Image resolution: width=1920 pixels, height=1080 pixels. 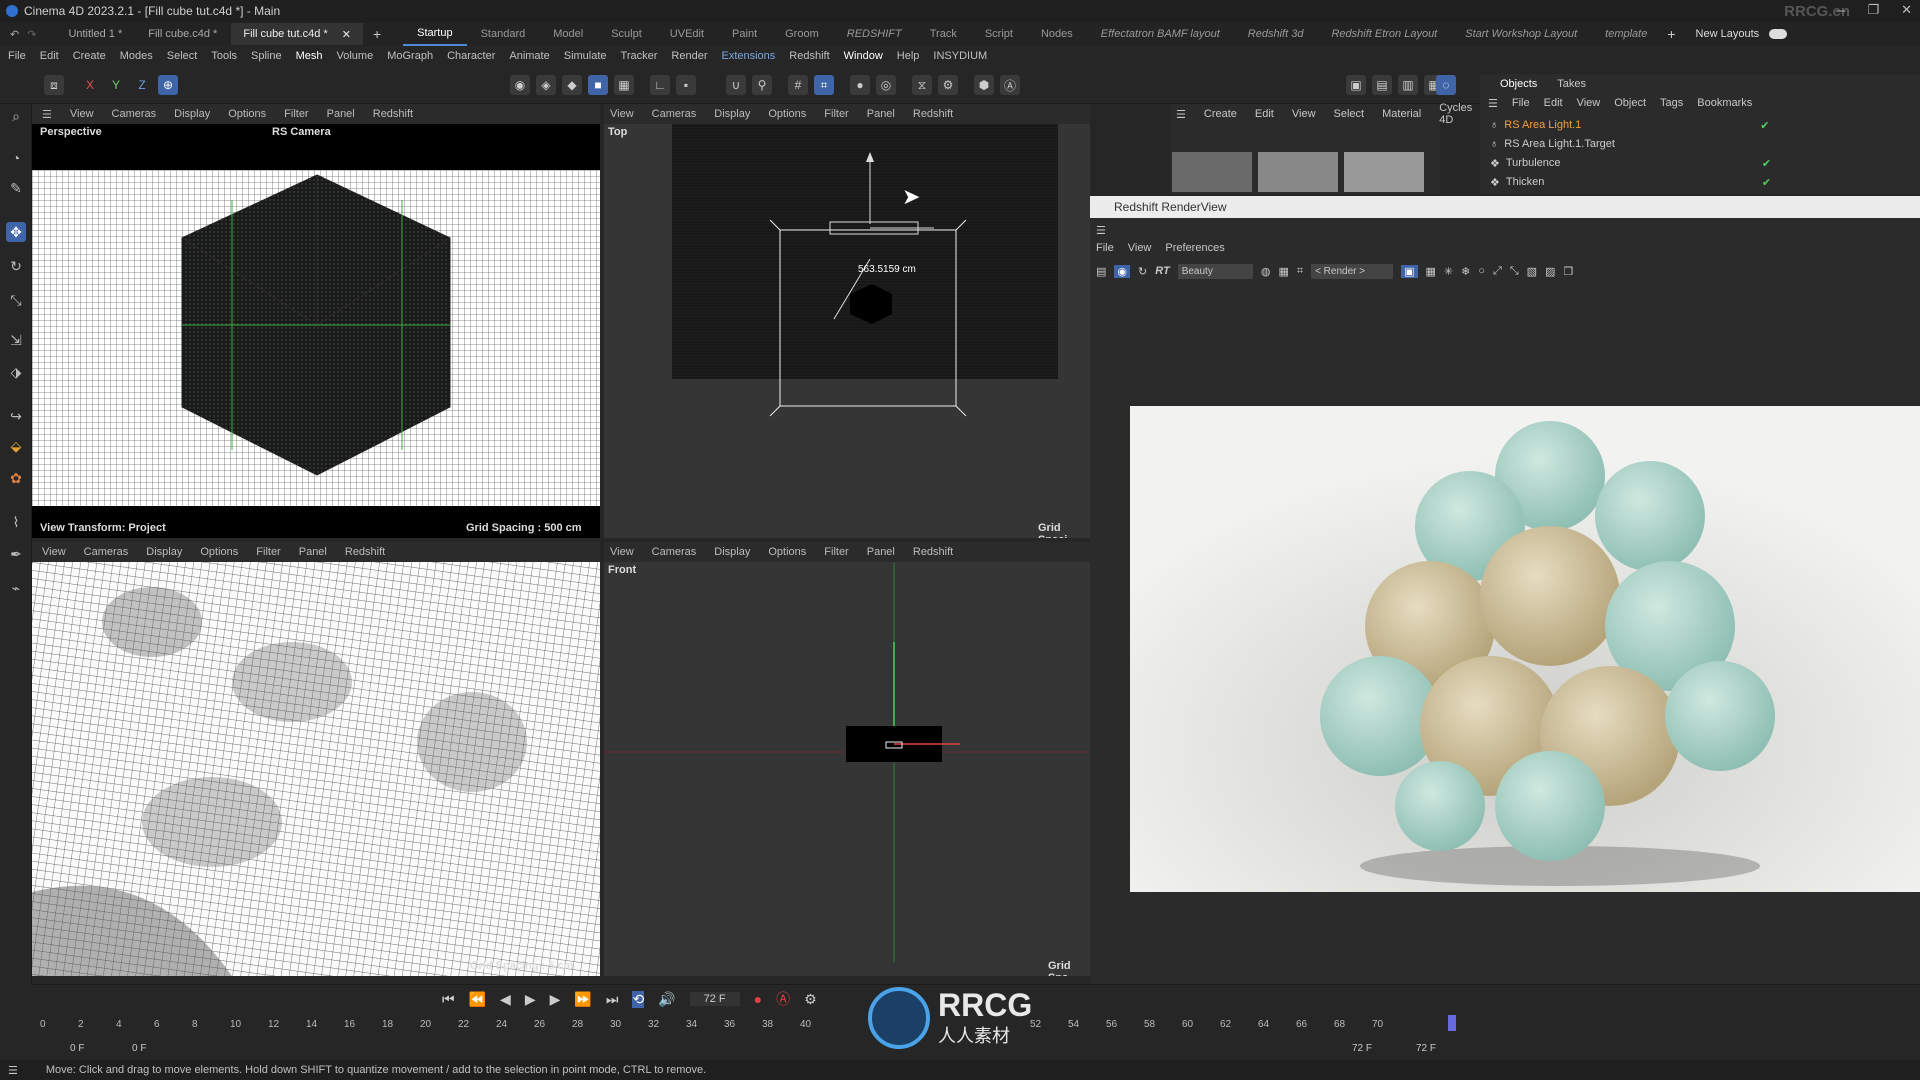 I want to click on doc-tab: Fill cube.c4d *, so click(x=182, y=34).